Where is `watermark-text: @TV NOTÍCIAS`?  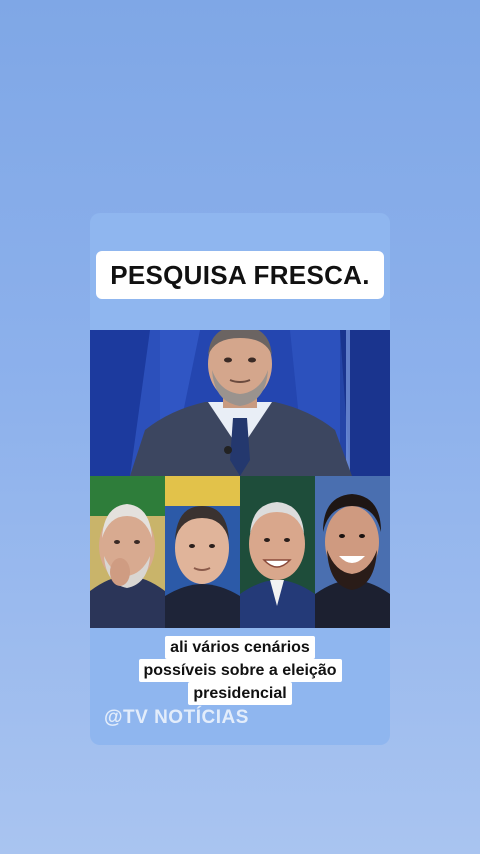 watermark-text: @TV NOTÍCIAS is located at coordinates (176, 717).